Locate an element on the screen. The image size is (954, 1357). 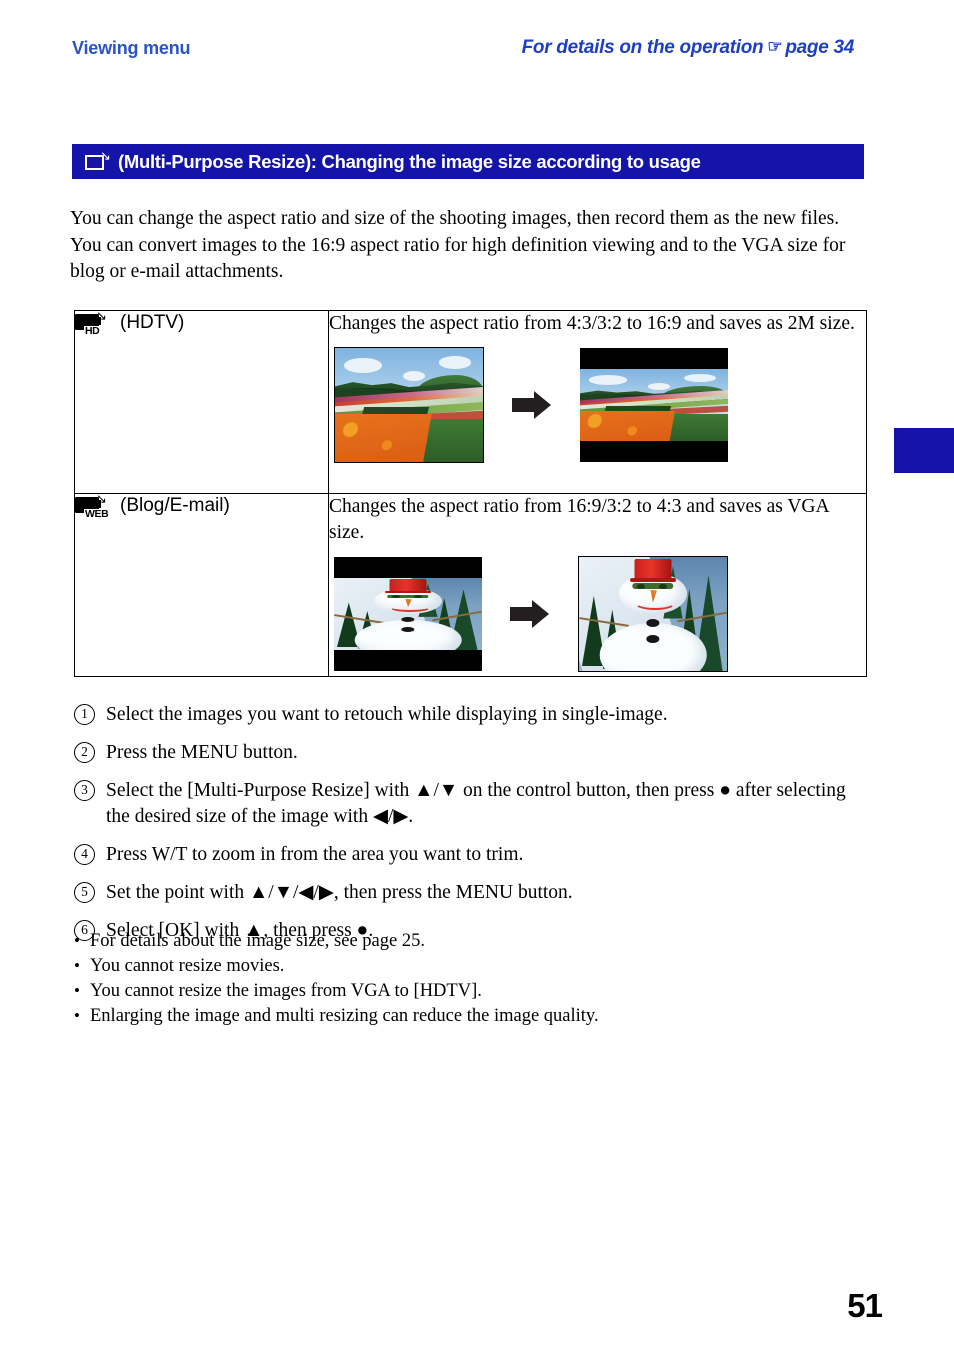
example-after-hdtv is located at coordinates (654, 405).